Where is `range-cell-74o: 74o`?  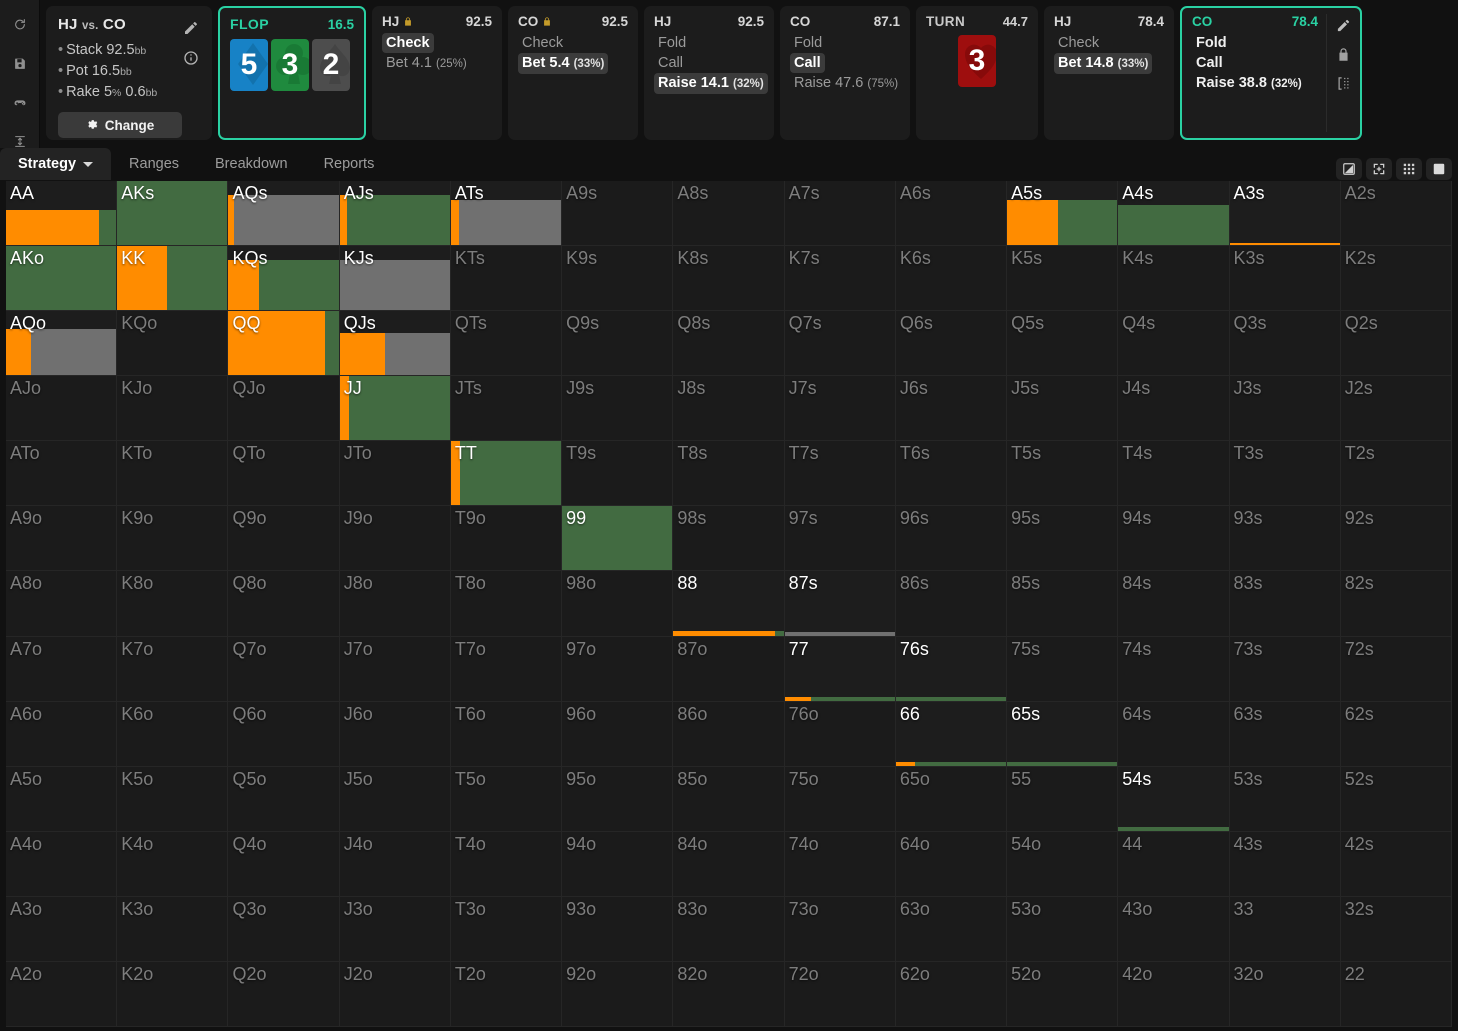 range-cell-74o: 74o is located at coordinates (840, 864).